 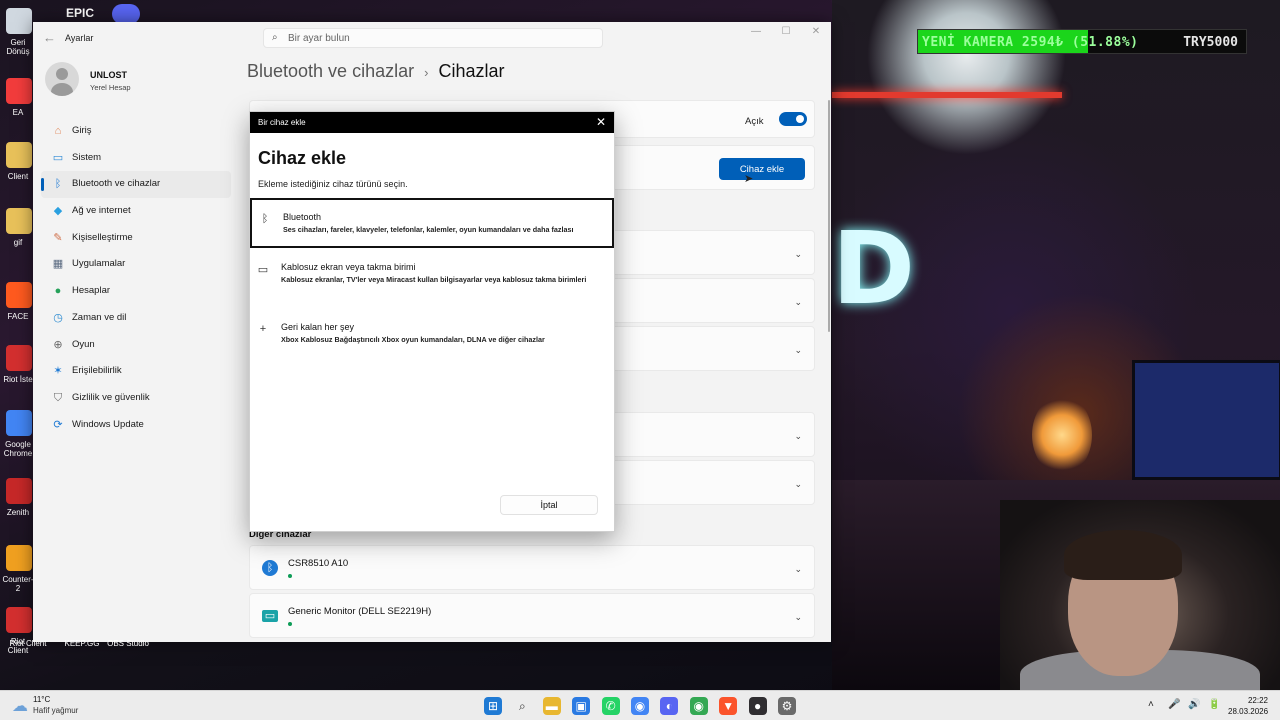 What do you see at coordinates (318, 327) in the screenshot?
I see `option-title: Geri kalan her şey` at bounding box center [318, 327].